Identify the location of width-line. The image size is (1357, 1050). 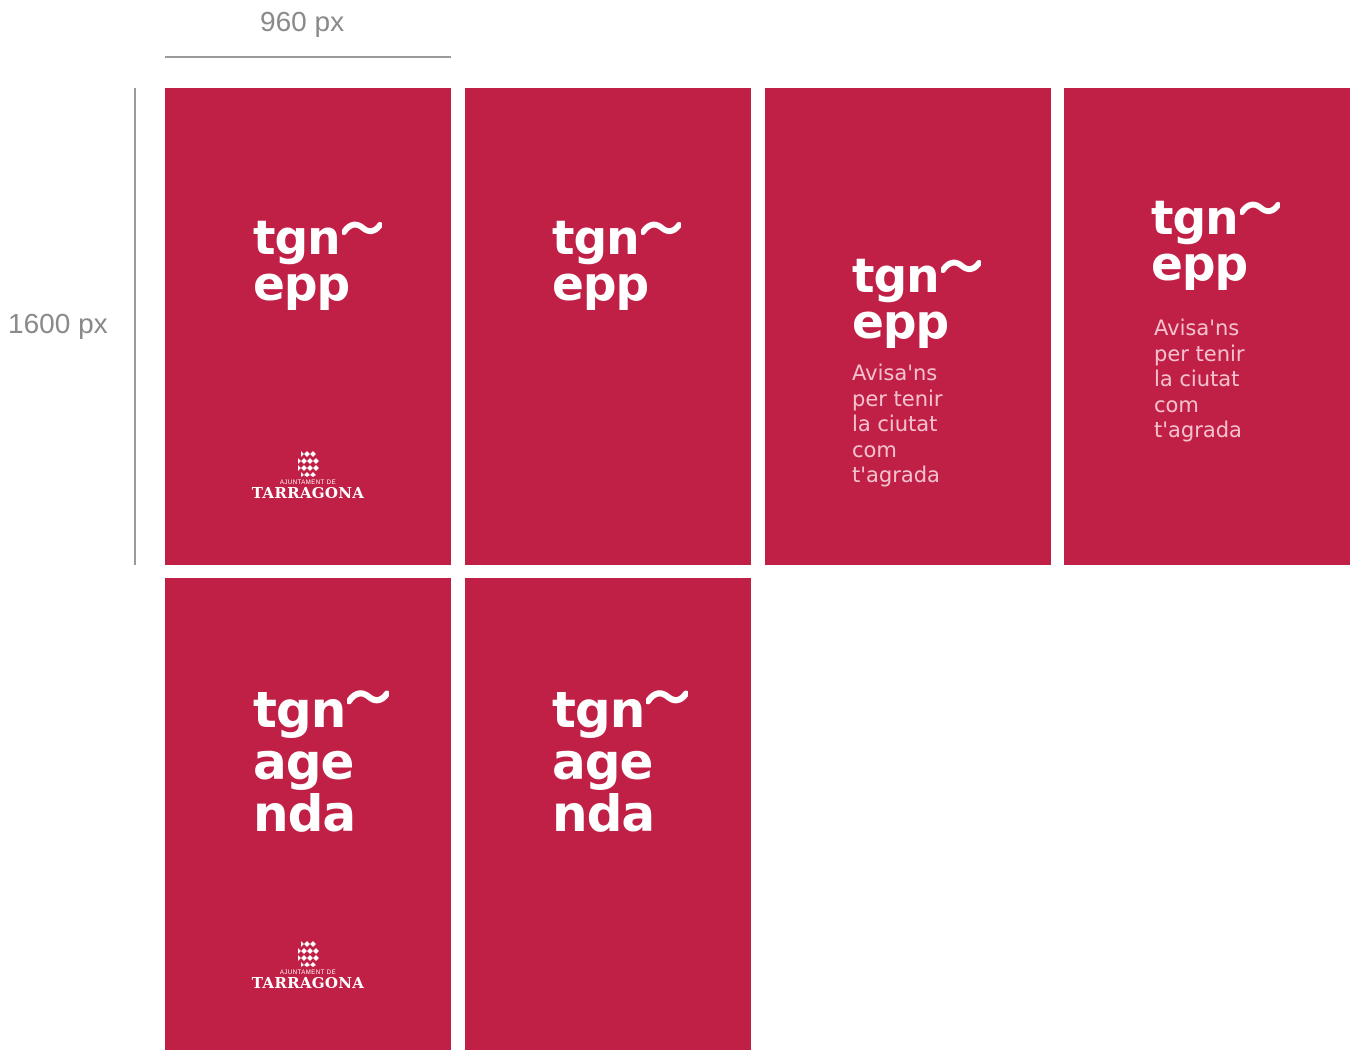
(308, 57).